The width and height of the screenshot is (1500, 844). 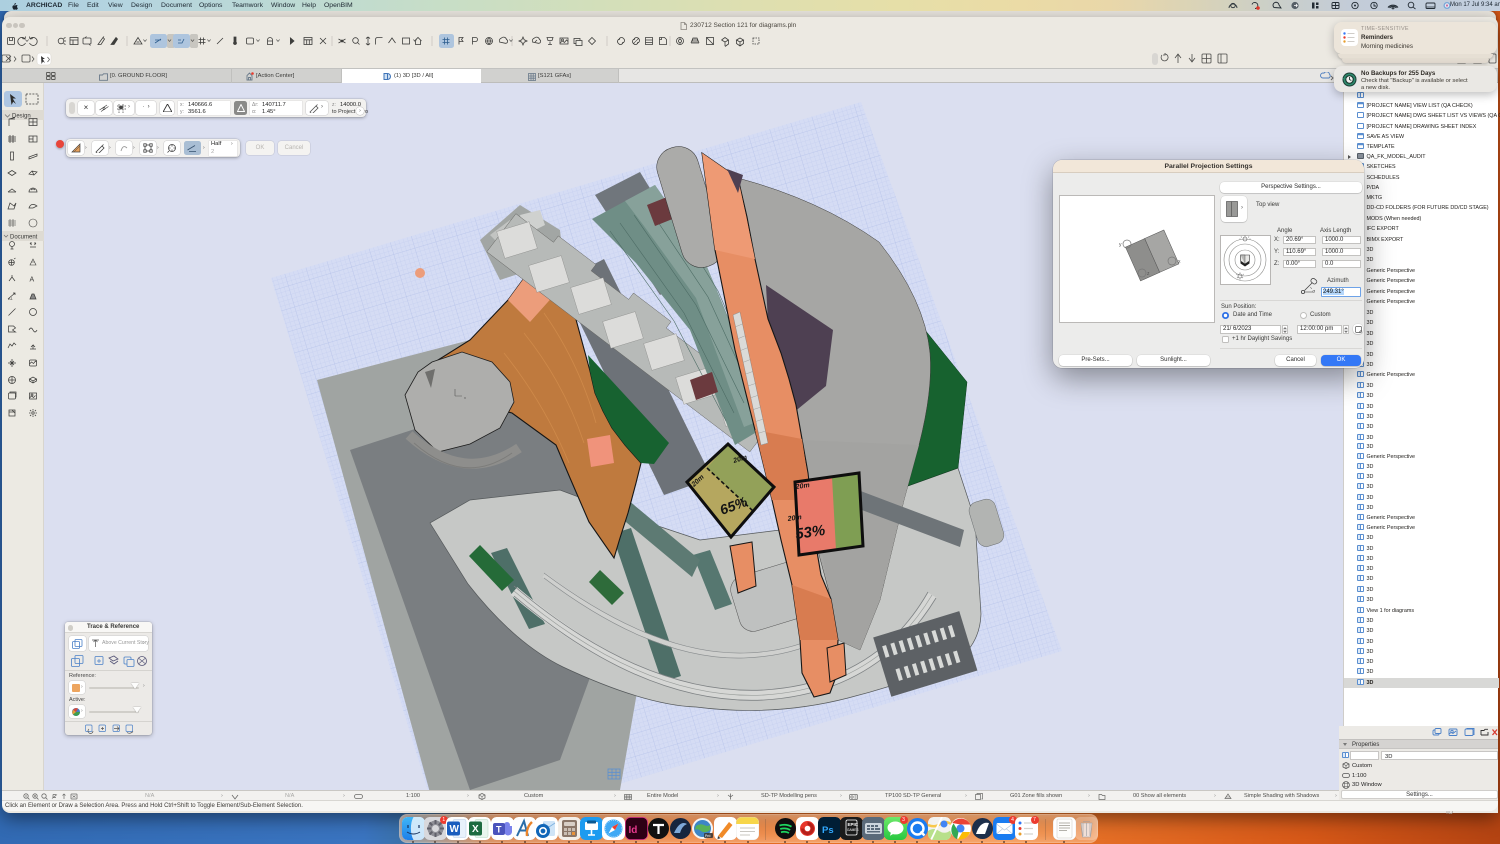 What do you see at coordinates (708, 836) in the screenshot?
I see `svg-text: Pro` at bounding box center [708, 836].